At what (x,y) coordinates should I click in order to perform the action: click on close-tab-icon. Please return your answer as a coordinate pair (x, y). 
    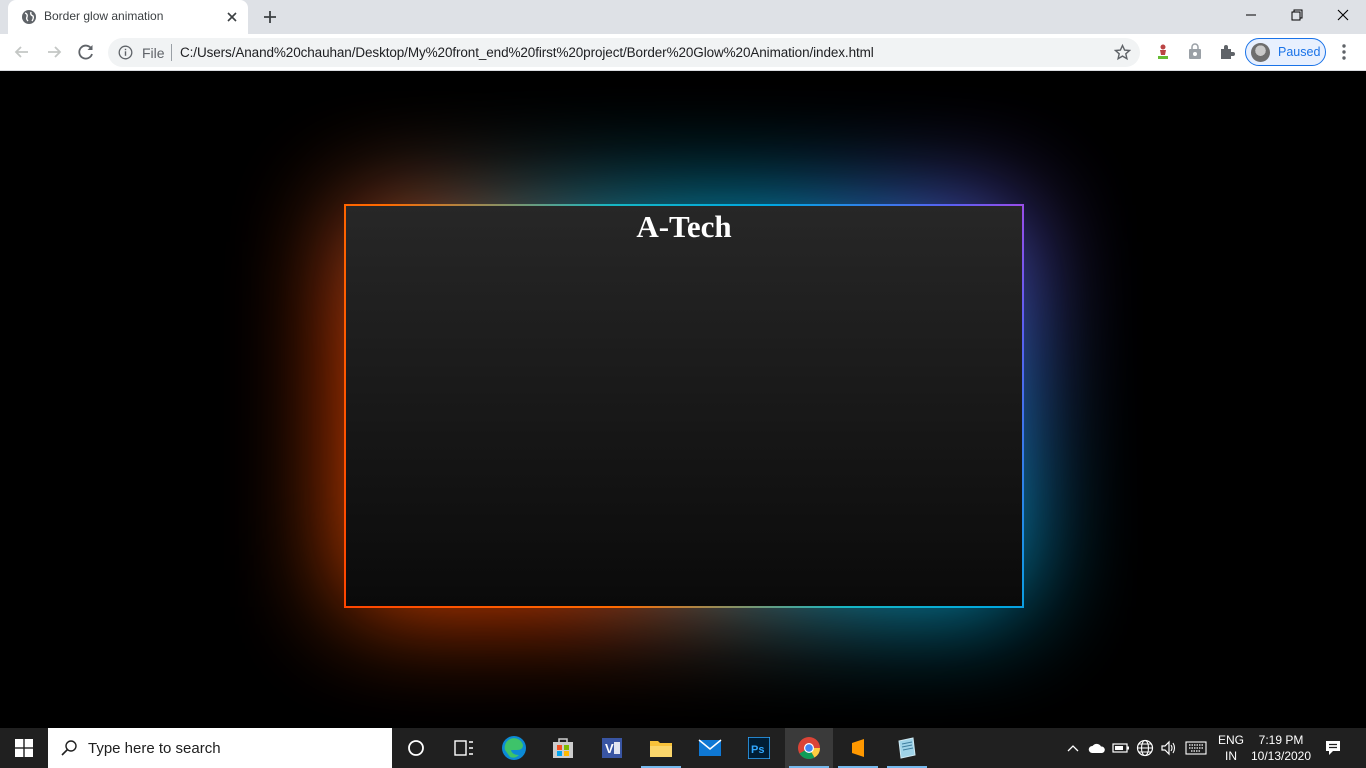
    Looking at the image, I should click on (232, 17).